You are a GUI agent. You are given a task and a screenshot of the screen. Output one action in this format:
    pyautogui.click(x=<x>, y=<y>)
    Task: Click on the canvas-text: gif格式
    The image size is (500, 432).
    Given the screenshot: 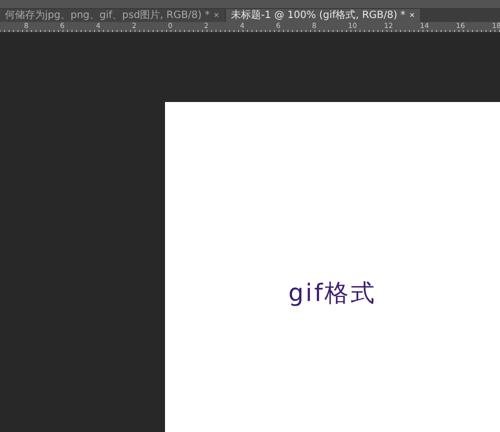 What is the action you would take?
    pyautogui.click(x=332, y=293)
    